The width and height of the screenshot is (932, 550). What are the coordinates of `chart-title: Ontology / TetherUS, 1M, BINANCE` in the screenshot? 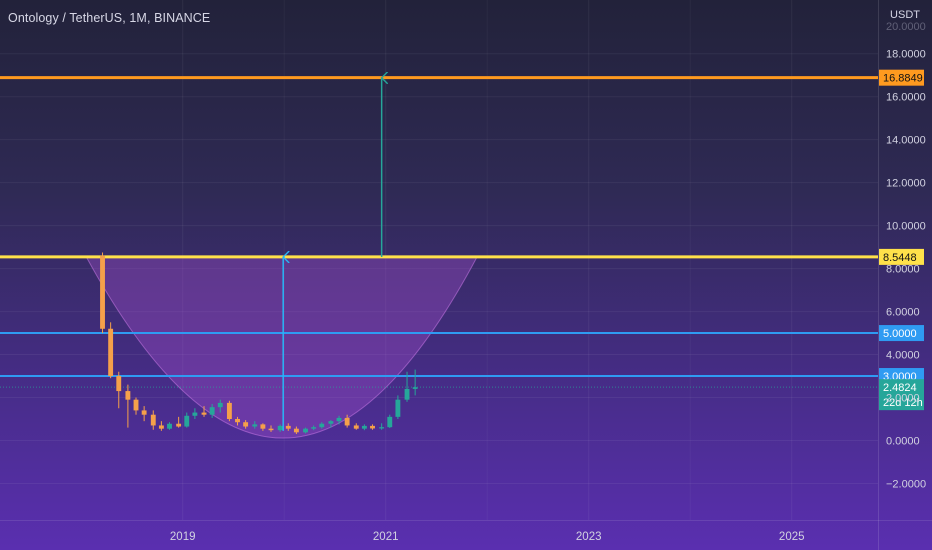 It's located at (109, 18).